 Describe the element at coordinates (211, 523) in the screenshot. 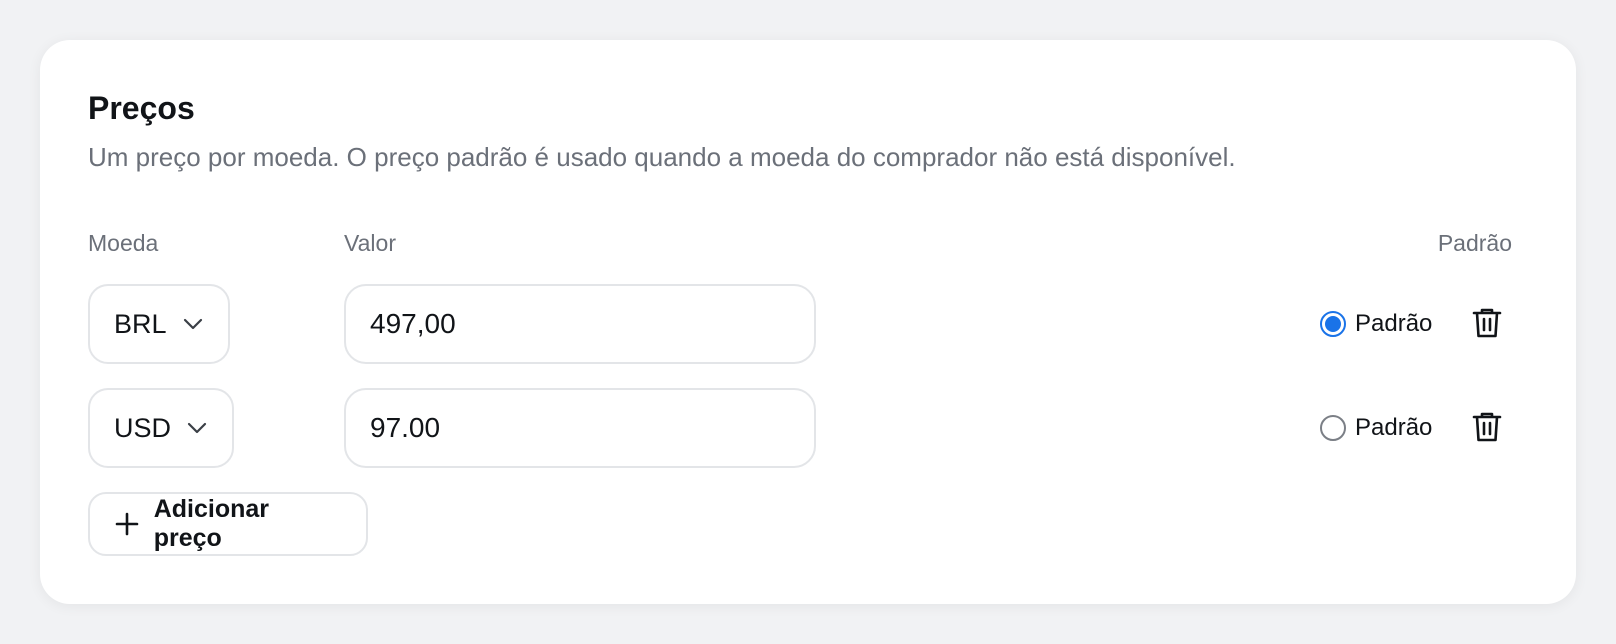

I see `add-price-label: Adicionar preço` at that location.